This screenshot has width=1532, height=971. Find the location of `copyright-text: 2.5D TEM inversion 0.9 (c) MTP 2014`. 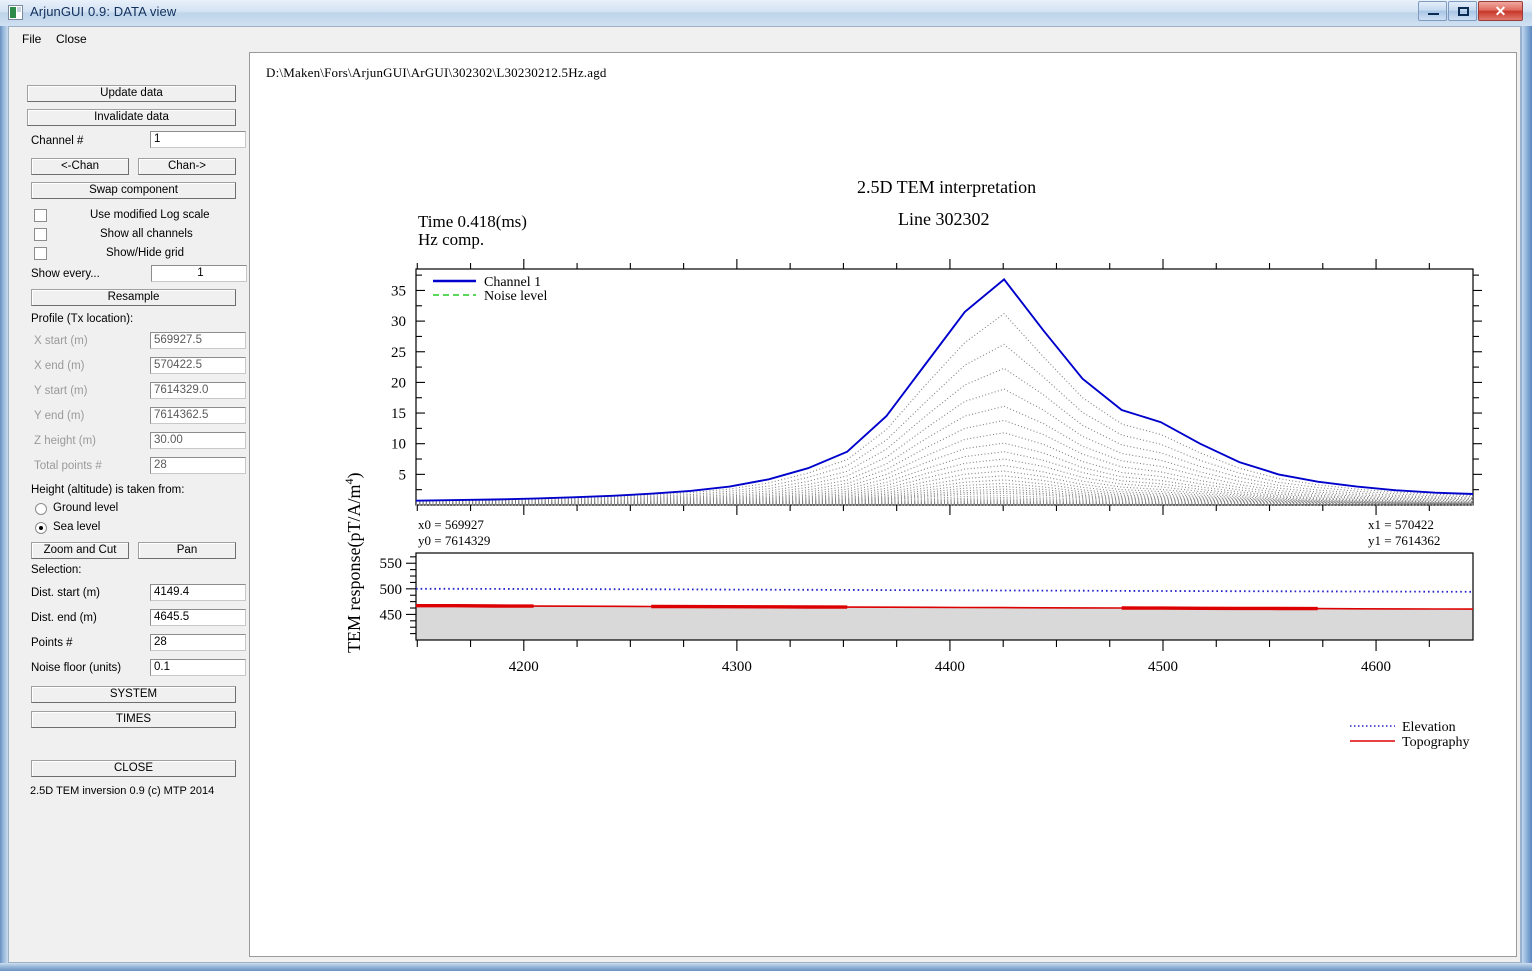

copyright-text: 2.5D TEM inversion 0.9 (c) MTP 2014 is located at coordinates (122, 791).